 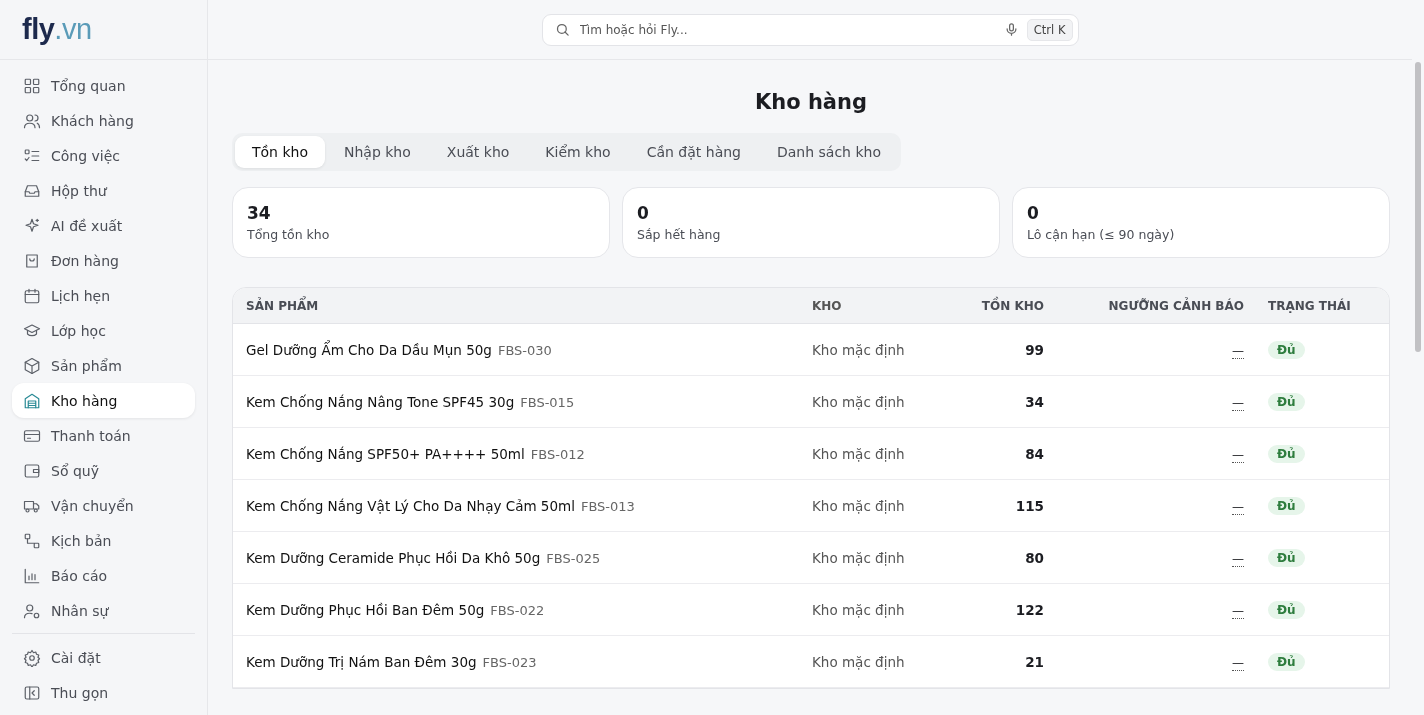 What do you see at coordinates (557, 454) in the screenshot?
I see `product-sku: FBS-012` at bounding box center [557, 454].